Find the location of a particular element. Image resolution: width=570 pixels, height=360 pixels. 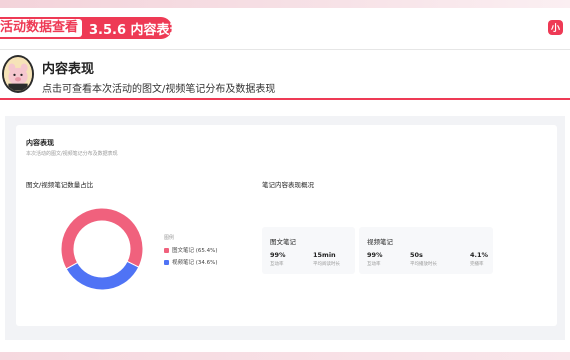

legend-item-image: 图文笔记 (65.4%) is located at coordinates (191, 250).